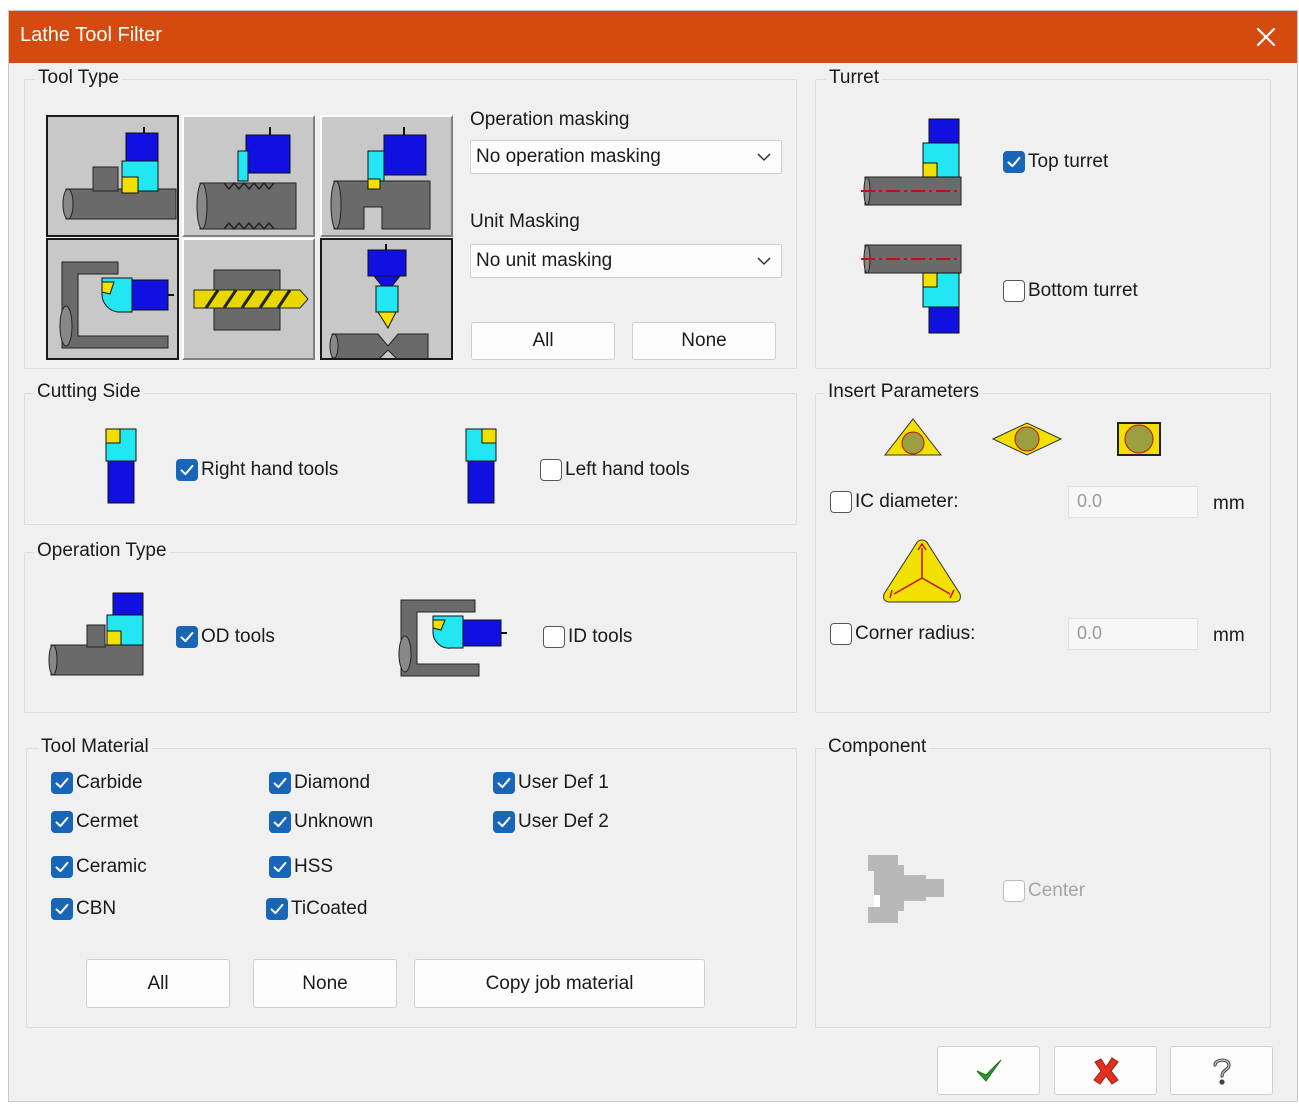 This screenshot has width=1299, height=1105. Describe the element at coordinates (922, 571) in the screenshot. I see `corner-radius-insert-icon` at that location.